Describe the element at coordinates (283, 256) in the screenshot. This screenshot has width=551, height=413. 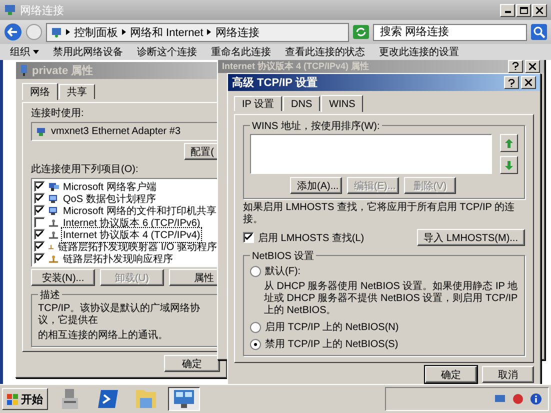
I see `group-label: NetBIOS 设置` at that location.